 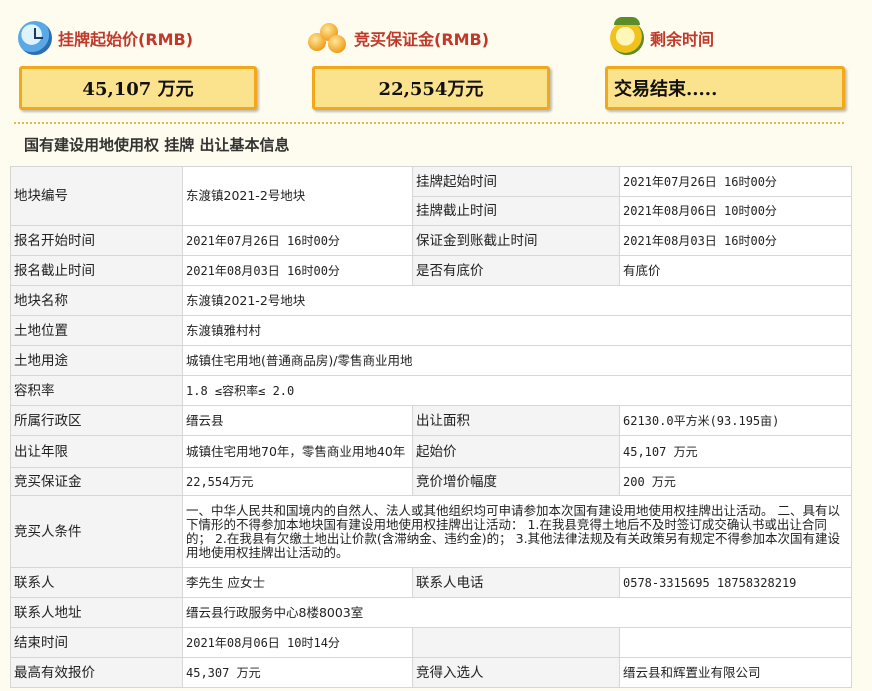 What do you see at coordinates (96, 642) in the screenshot?
I see `end-time-key: 结束时间` at bounding box center [96, 642].